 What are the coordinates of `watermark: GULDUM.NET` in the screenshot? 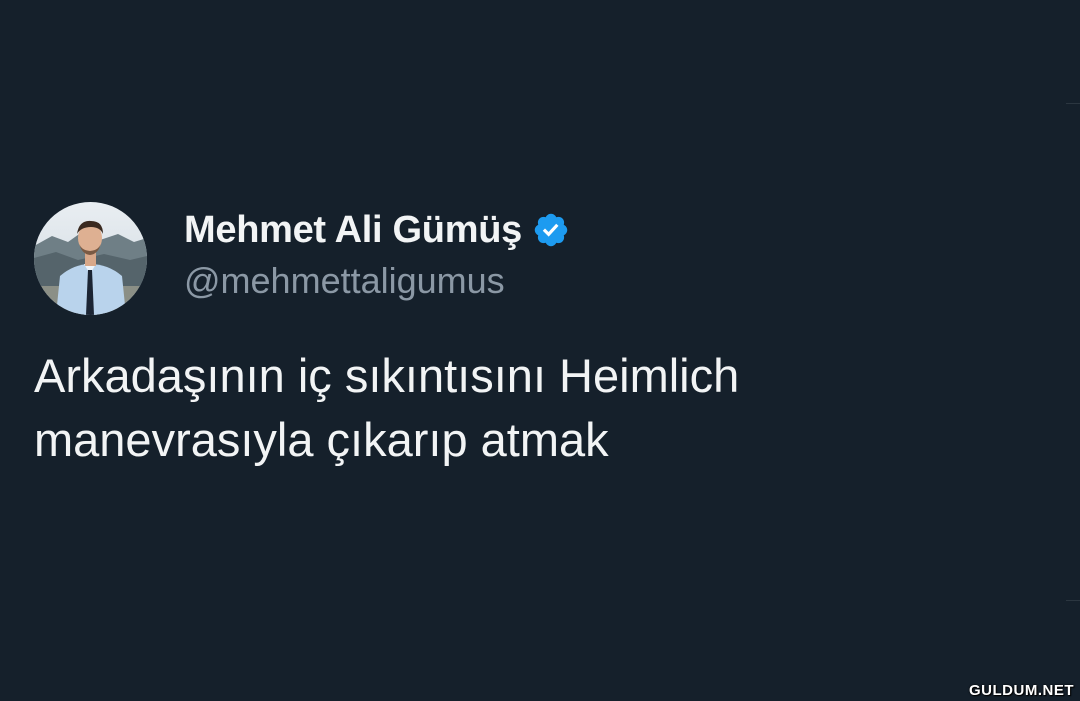 It's located at (1021, 690).